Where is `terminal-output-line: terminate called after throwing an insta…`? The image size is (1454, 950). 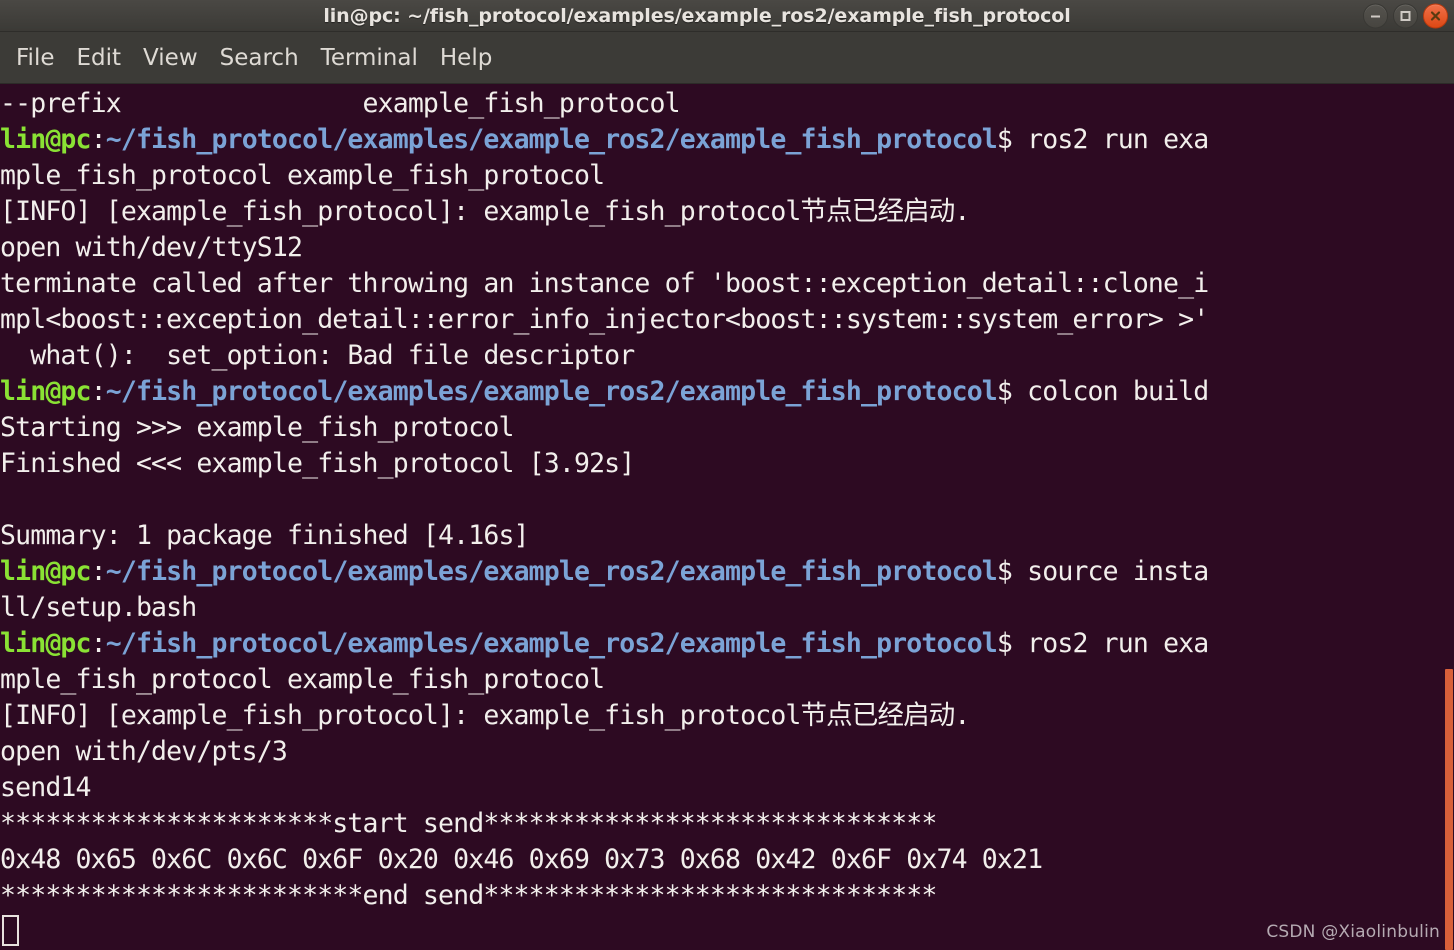
terminal-output-line: terminate called after throwing an insta… is located at coordinates (604, 283).